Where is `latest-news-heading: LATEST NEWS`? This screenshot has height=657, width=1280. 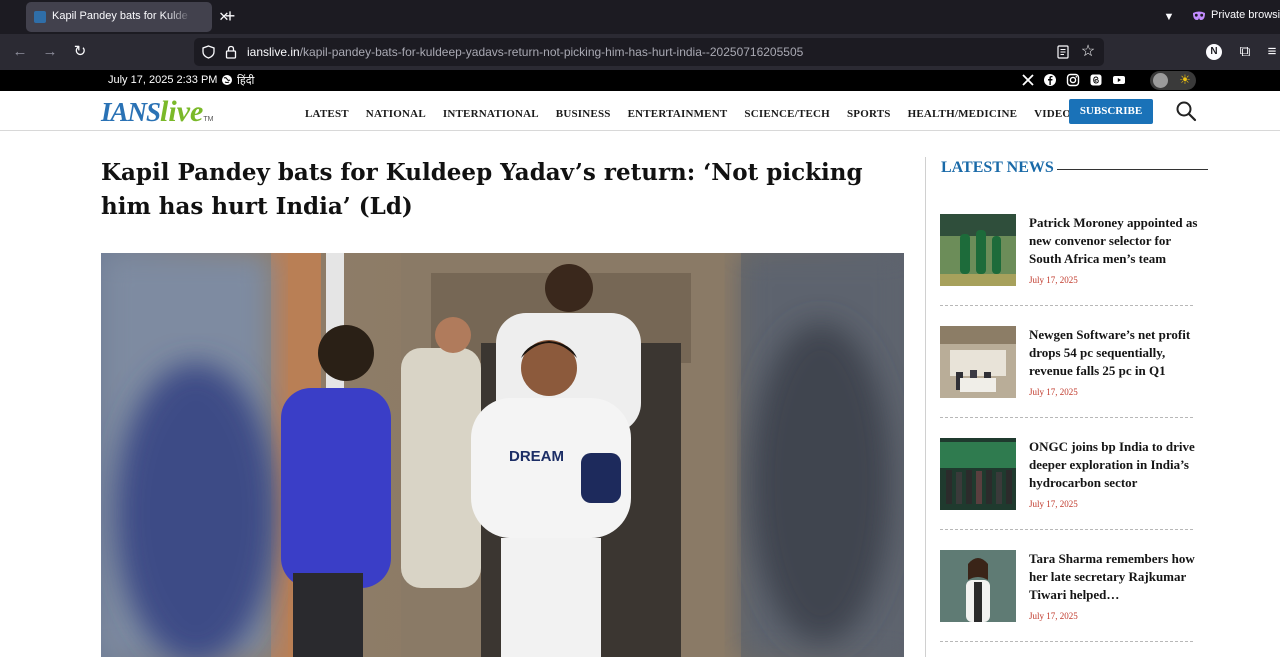 latest-news-heading: LATEST NEWS is located at coordinates (997, 167).